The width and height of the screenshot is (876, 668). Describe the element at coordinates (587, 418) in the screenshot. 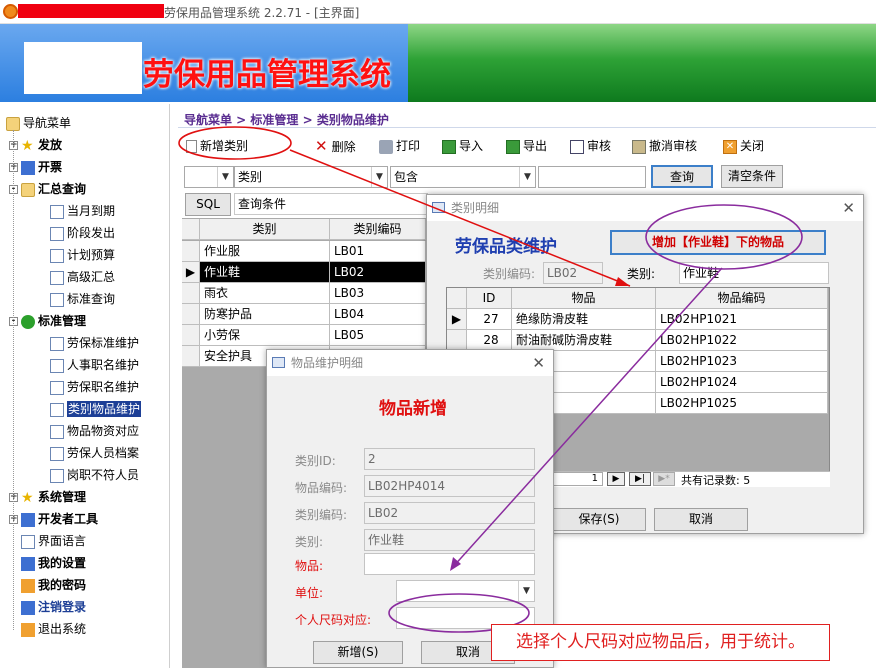

I see `annotation-arrow-purple` at that location.